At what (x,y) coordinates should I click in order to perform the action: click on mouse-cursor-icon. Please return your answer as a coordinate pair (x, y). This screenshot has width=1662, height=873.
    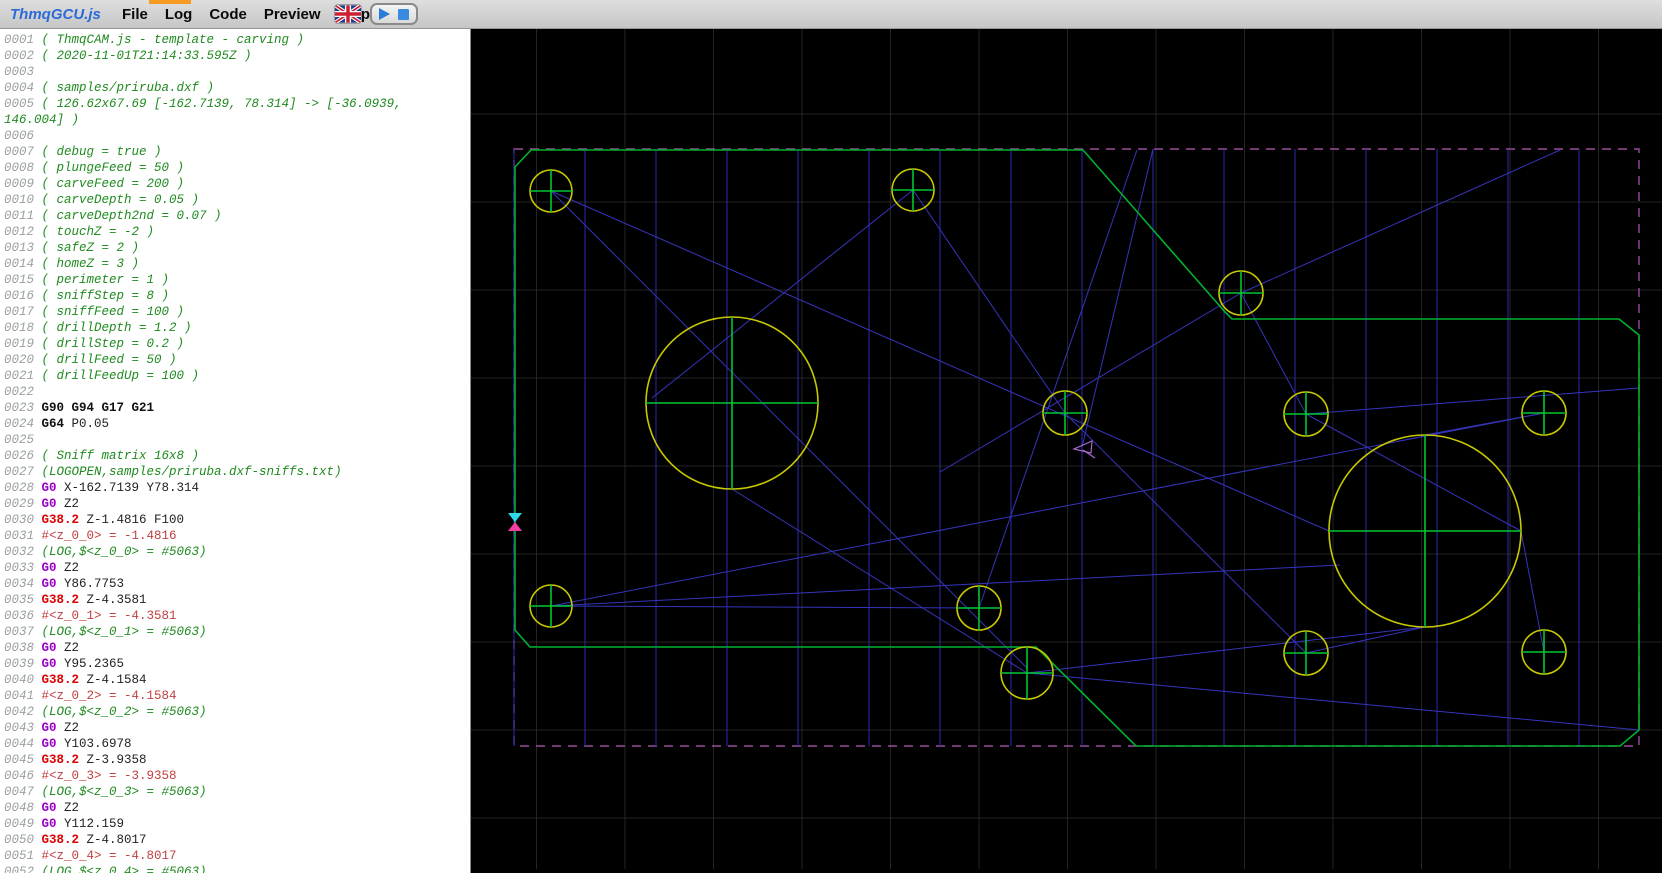
    Looking at the image, I should click on (1084, 449).